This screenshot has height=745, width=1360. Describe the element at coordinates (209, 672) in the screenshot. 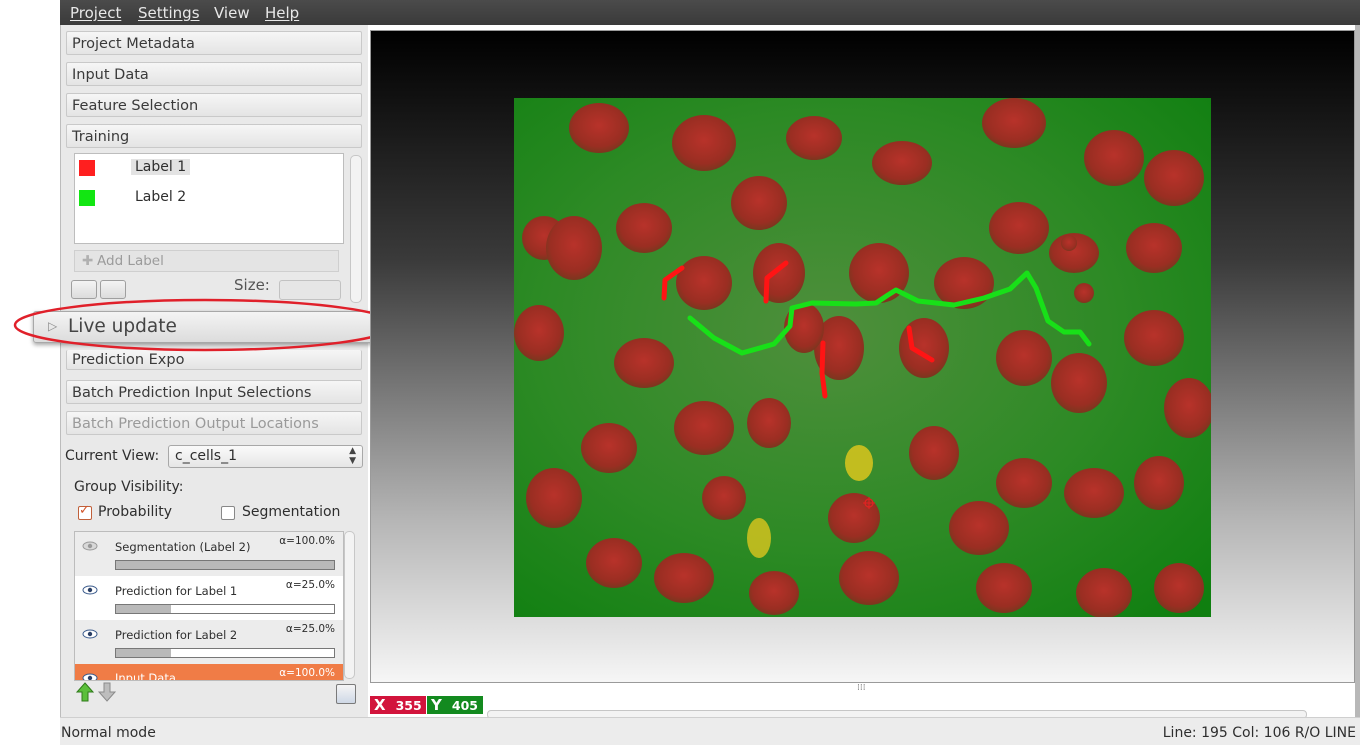

I see `layer-row-selected: Input Data α=100.0%` at that location.